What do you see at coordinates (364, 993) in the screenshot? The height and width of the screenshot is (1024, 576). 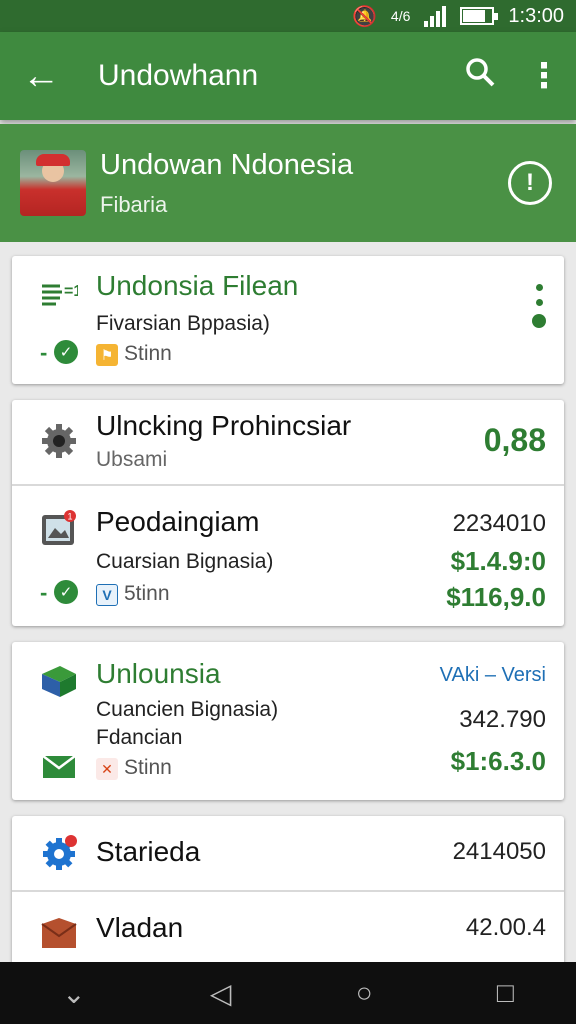 I see `home-circle-icon: ○` at bounding box center [364, 993].